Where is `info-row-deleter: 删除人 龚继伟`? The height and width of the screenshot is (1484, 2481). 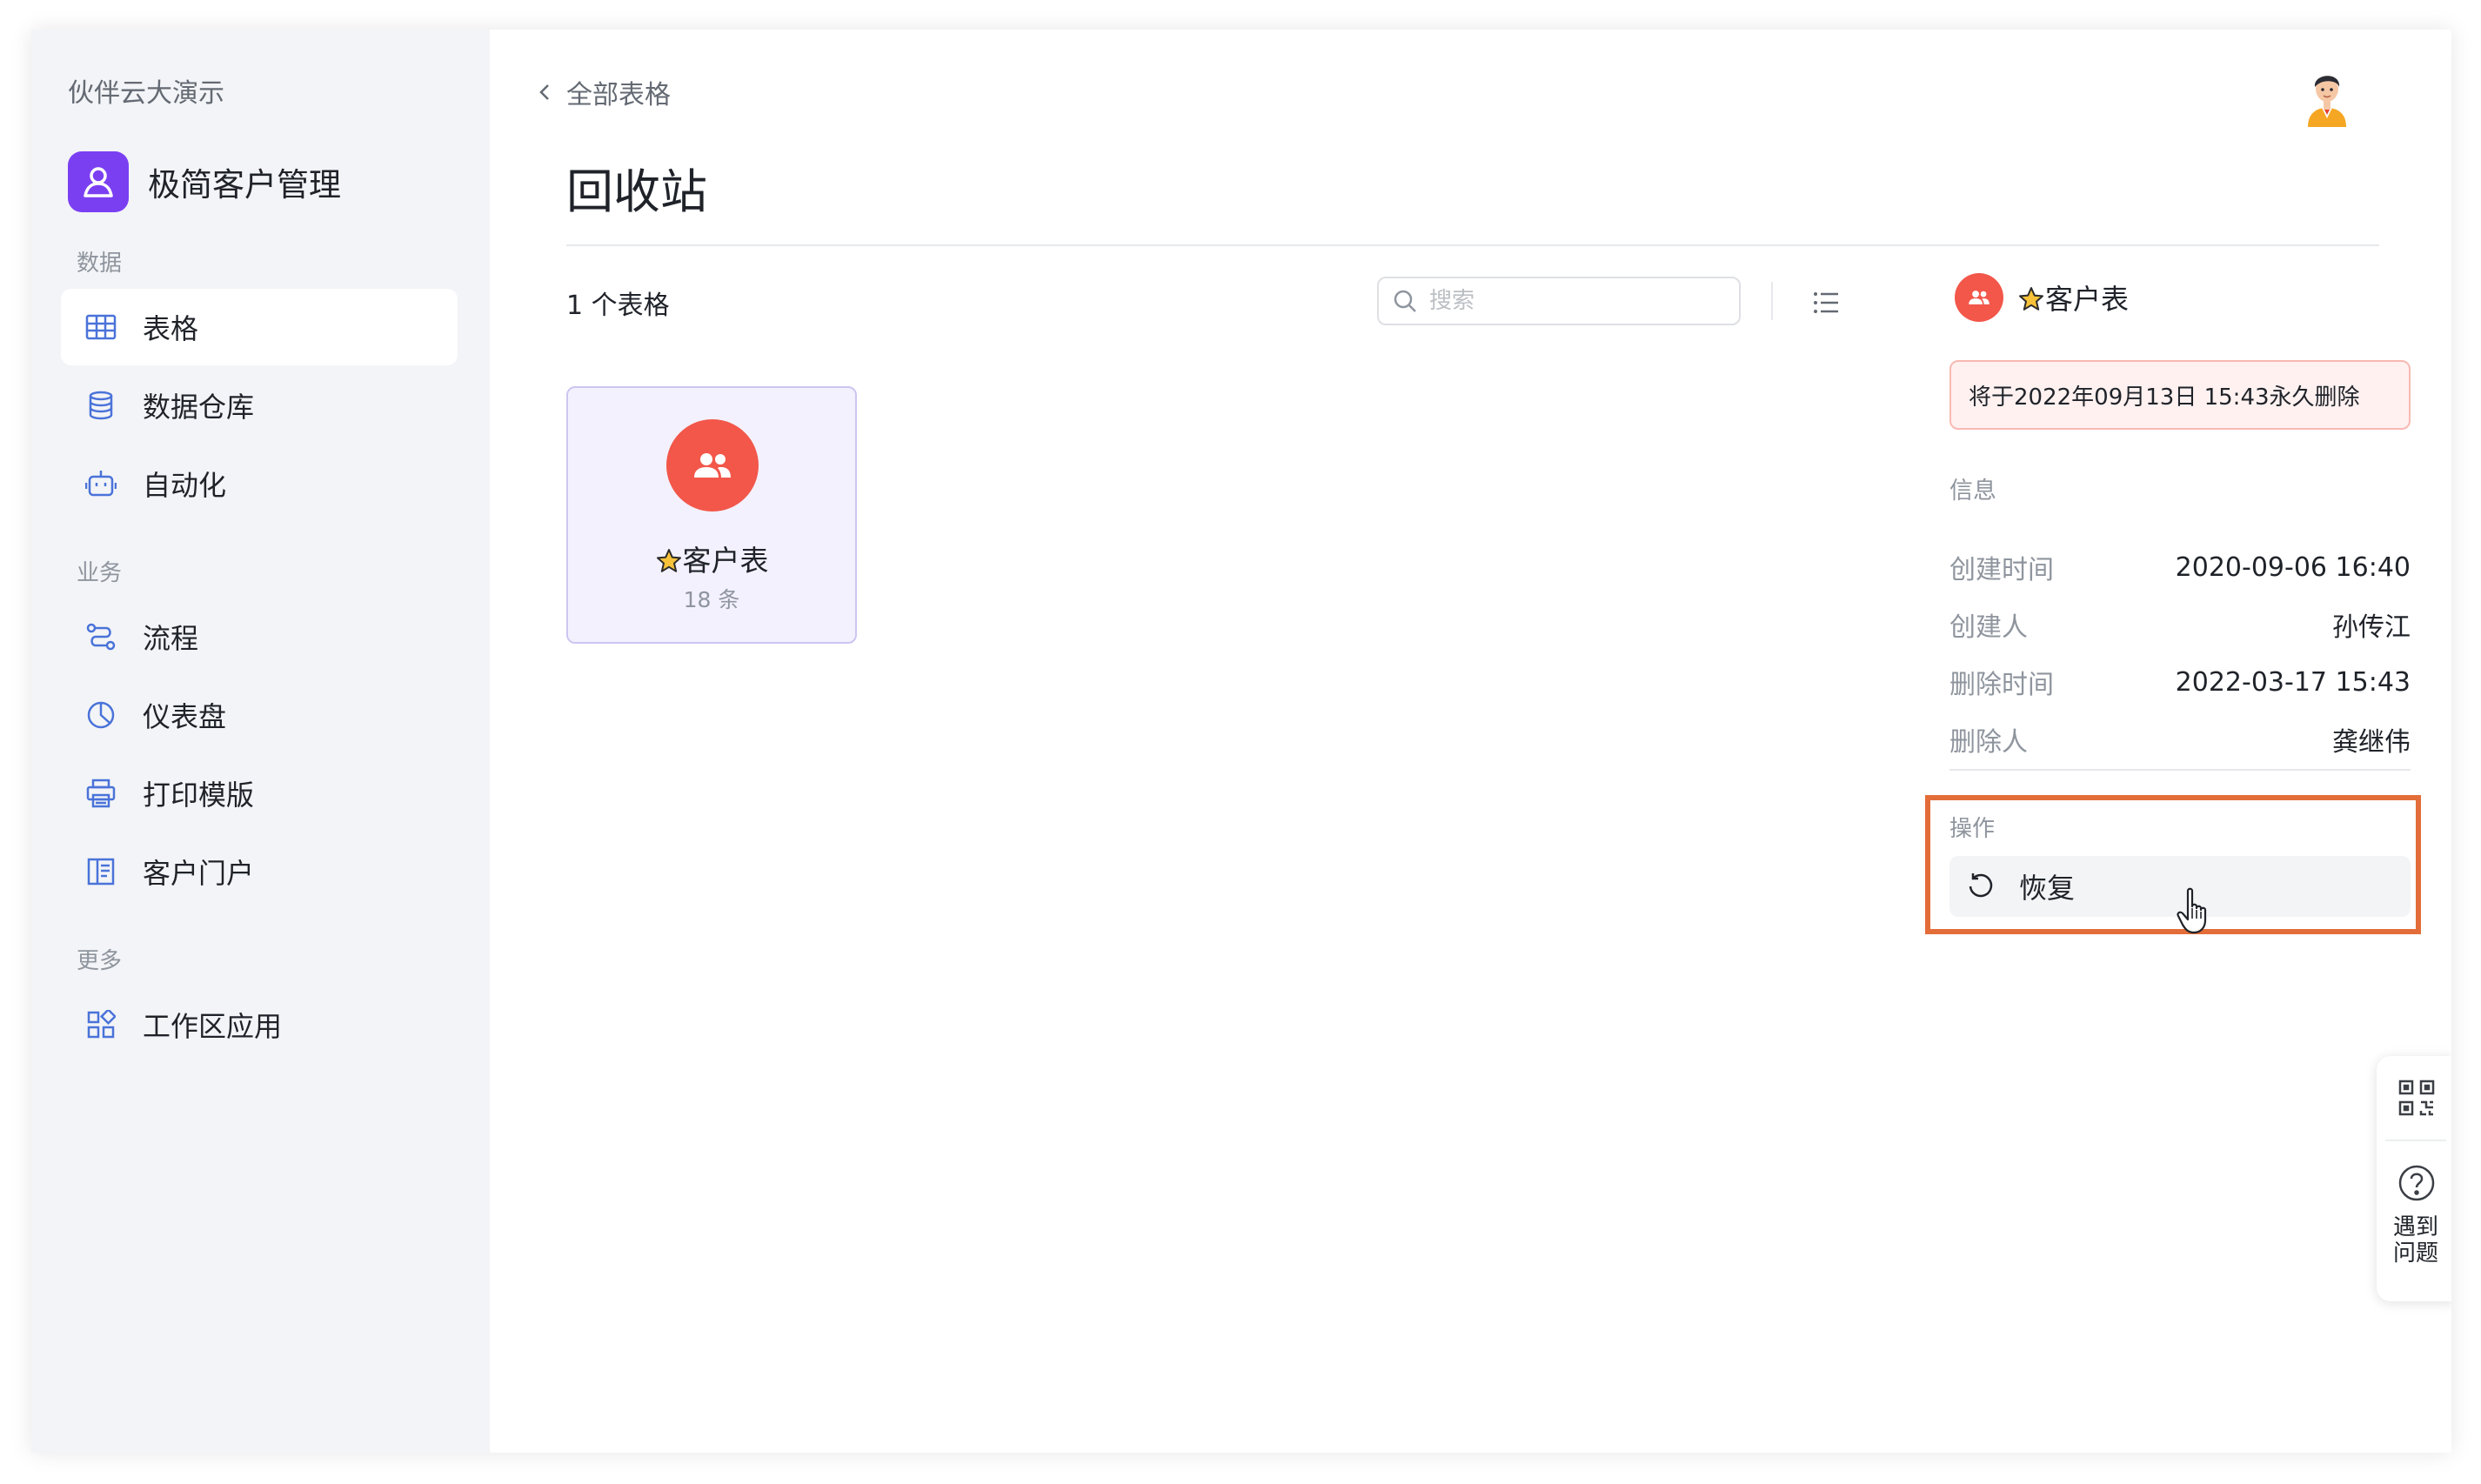 info-row-deleter: 删除人 龚继伟 is located at coordinates (2180, 739).